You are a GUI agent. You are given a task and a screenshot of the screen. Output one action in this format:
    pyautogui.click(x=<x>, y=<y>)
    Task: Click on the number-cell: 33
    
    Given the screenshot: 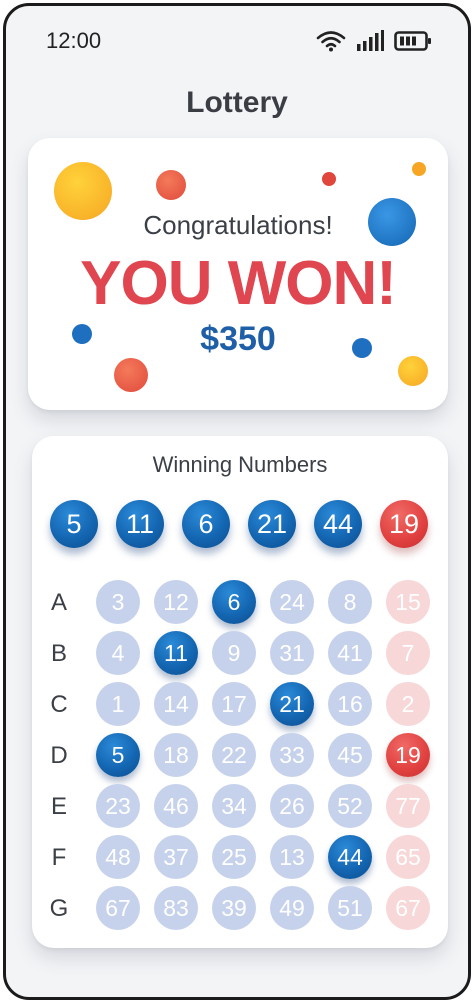 What is the action you would take?
    pyautogui.click(x=292, y=755)
    